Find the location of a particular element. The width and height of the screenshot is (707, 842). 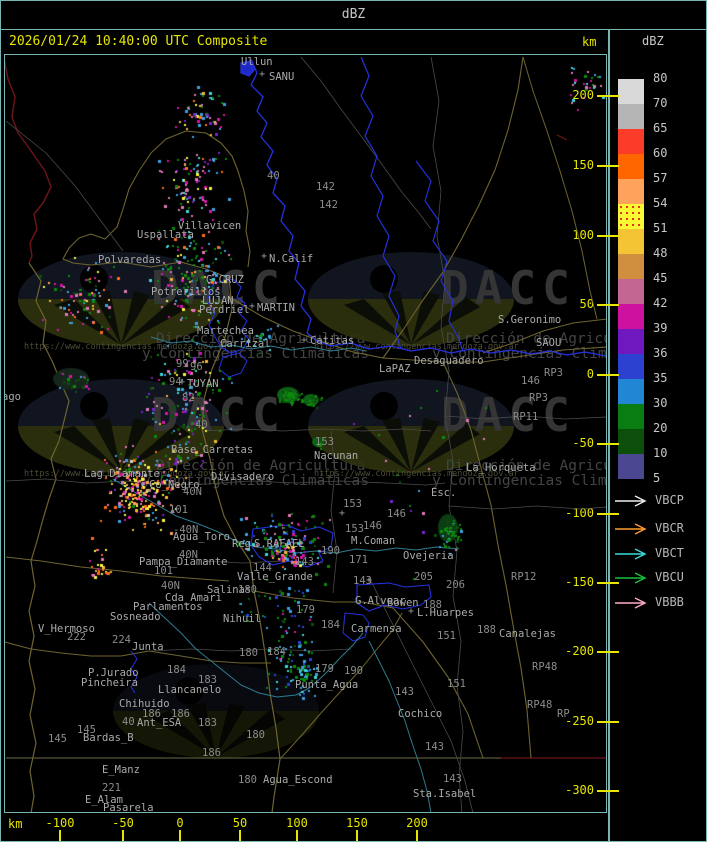

map-road-number: 153 is located at coordinates (352, 504).